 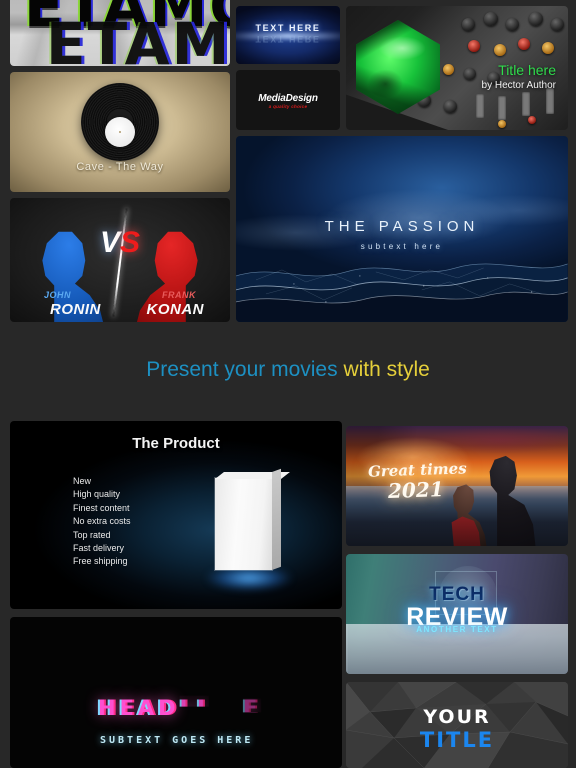 What do you see at coordinates (518, 85) in the screenshot?
I see `mixer-author: by Hector Author` at bounding box center [518, 85].